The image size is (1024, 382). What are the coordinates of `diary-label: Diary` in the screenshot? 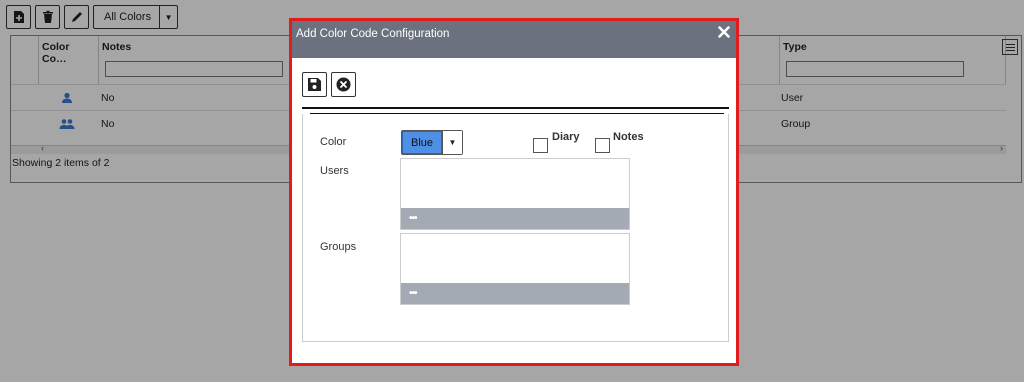 It's located at (566, 137).